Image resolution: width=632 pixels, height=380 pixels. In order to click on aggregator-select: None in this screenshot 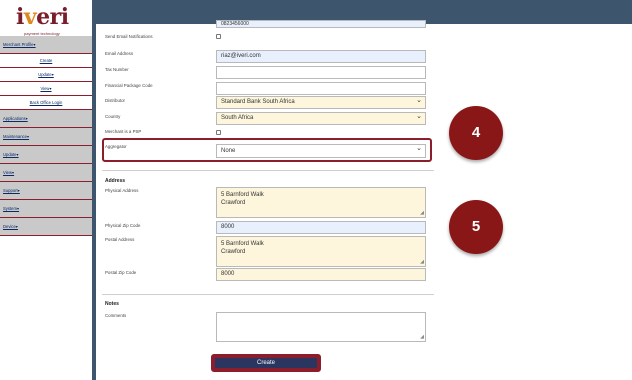, I will do `click(321, 150)`.